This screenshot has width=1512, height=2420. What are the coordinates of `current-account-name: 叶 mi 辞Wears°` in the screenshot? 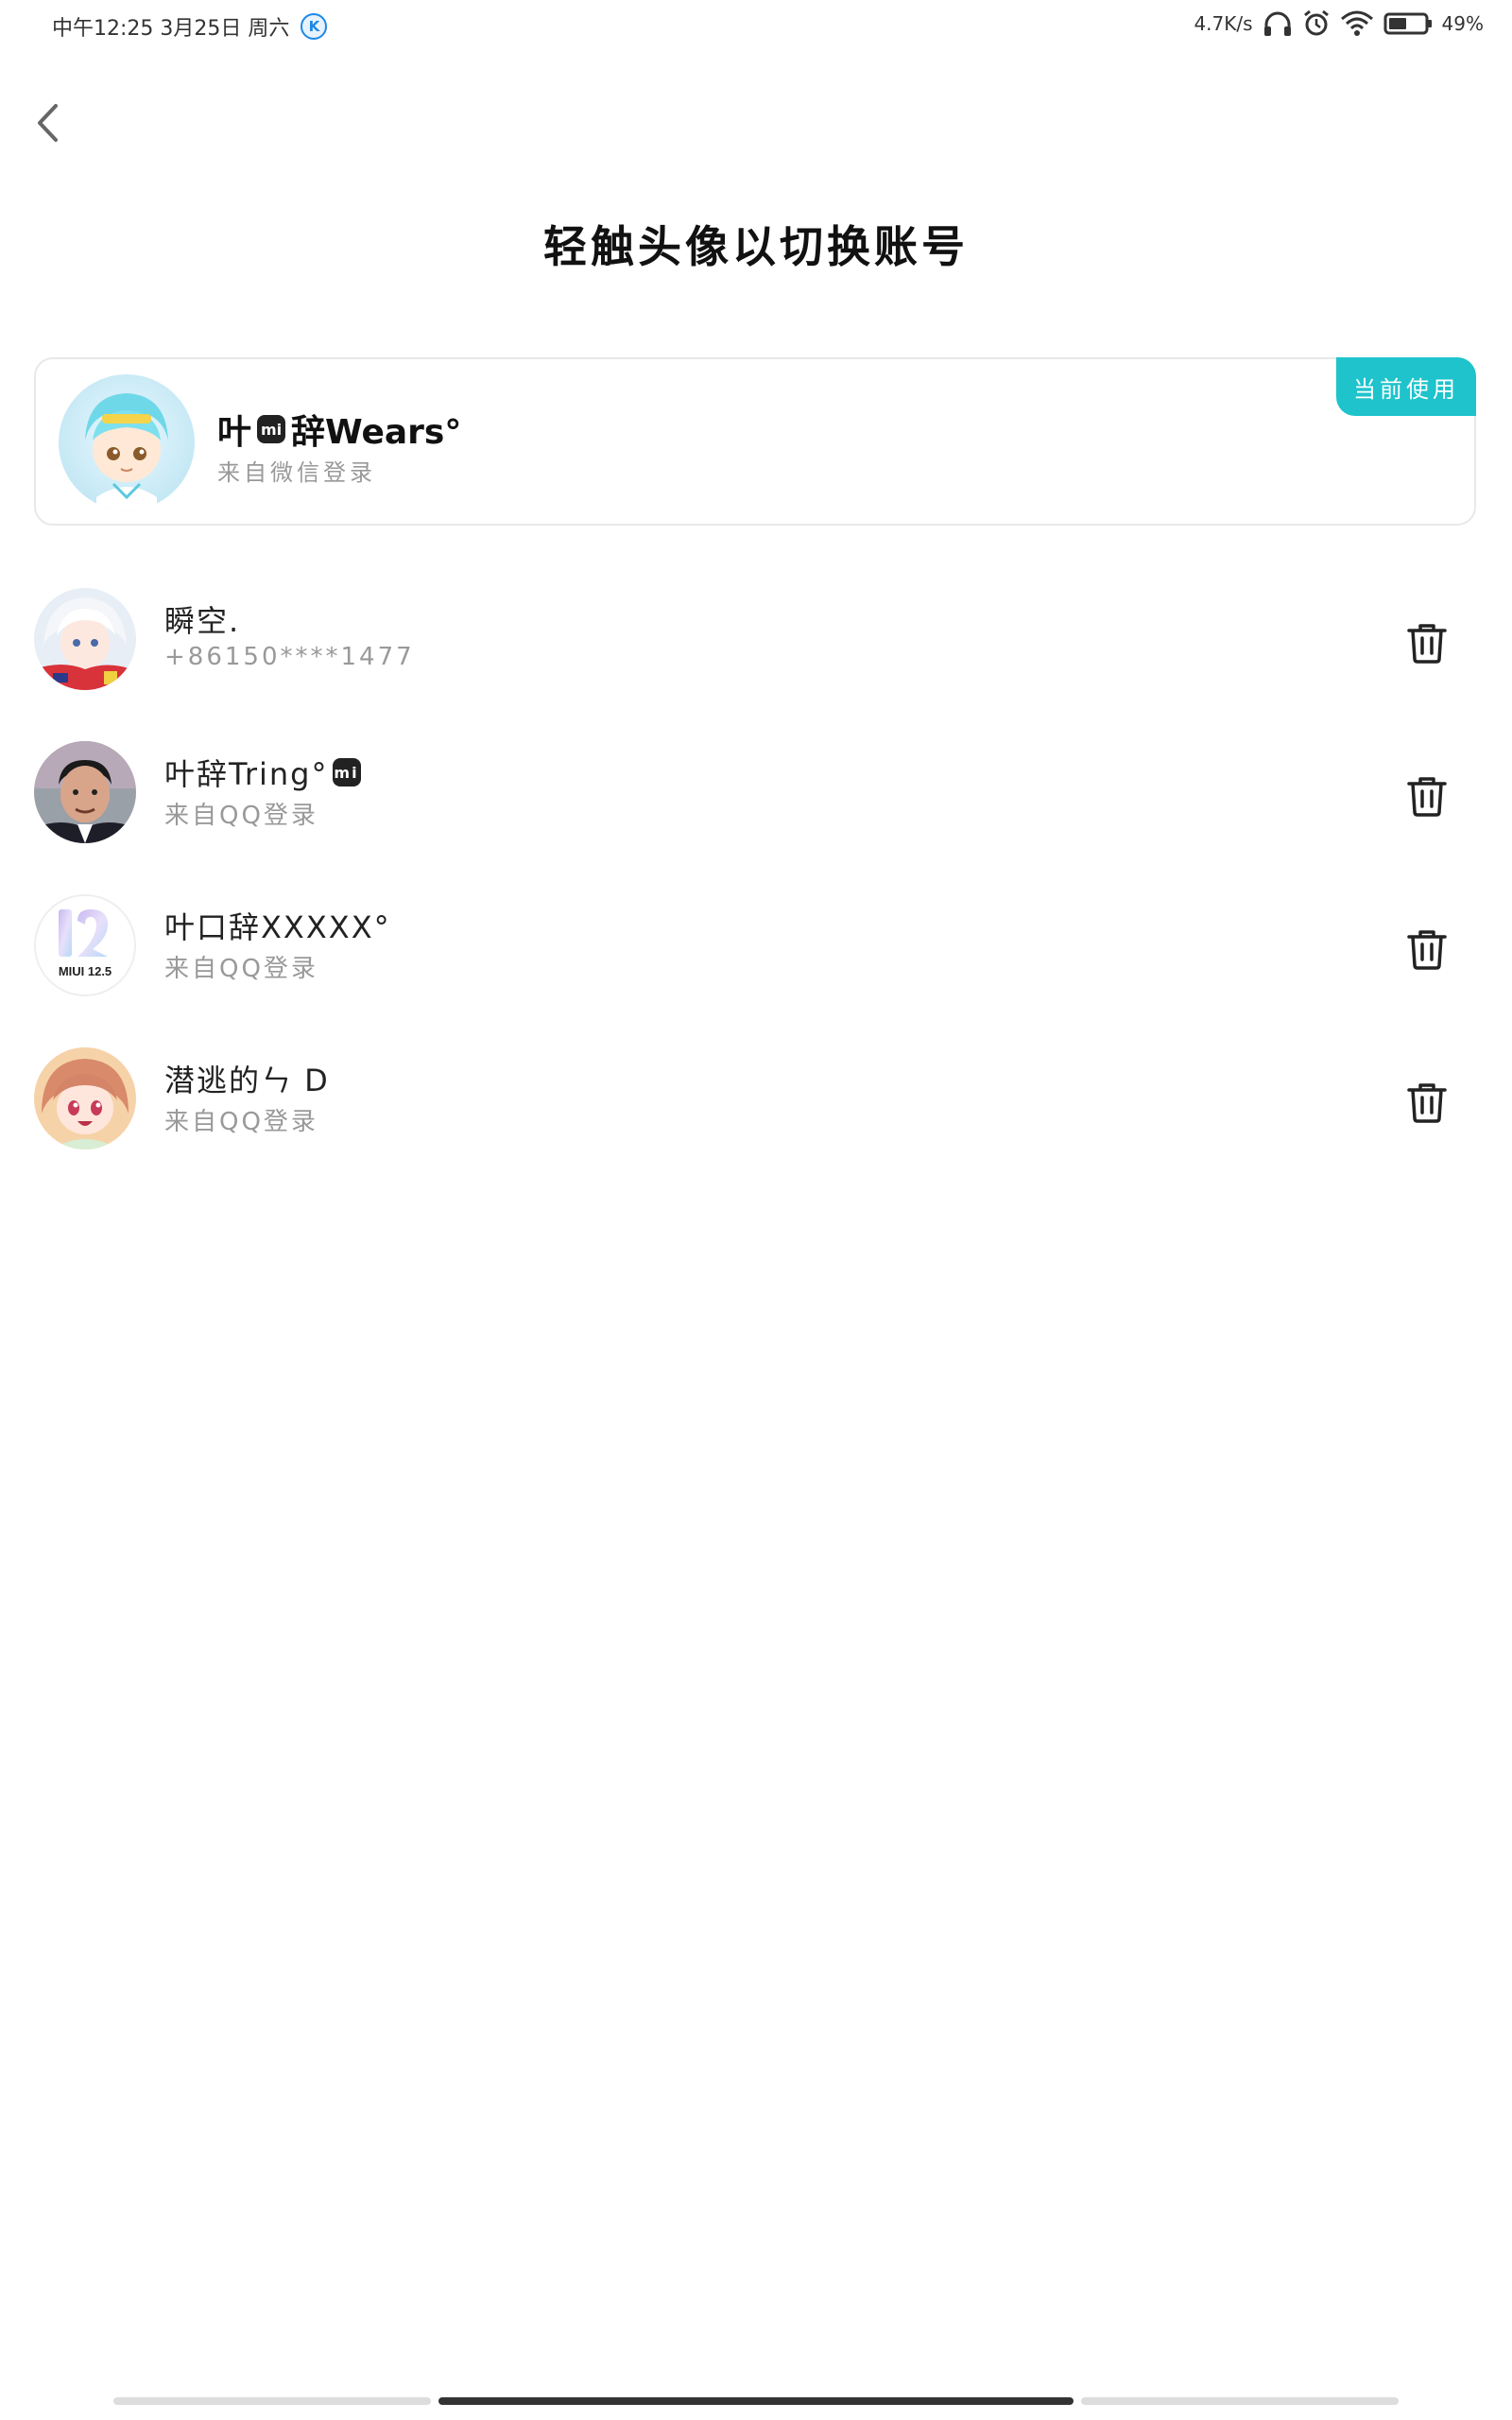 It's located at (339, 430).